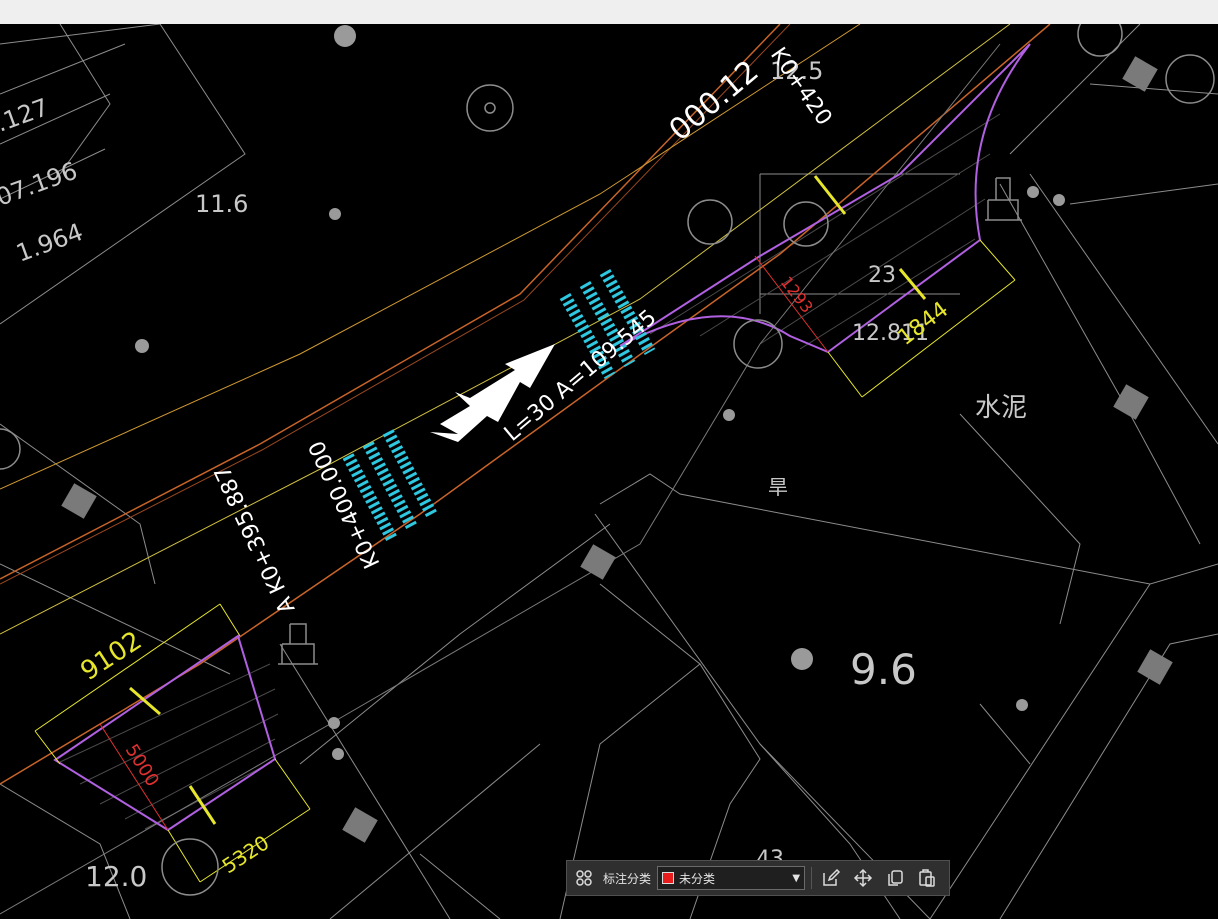  I want to click on category-label: 标注分类, so click(627, 878).